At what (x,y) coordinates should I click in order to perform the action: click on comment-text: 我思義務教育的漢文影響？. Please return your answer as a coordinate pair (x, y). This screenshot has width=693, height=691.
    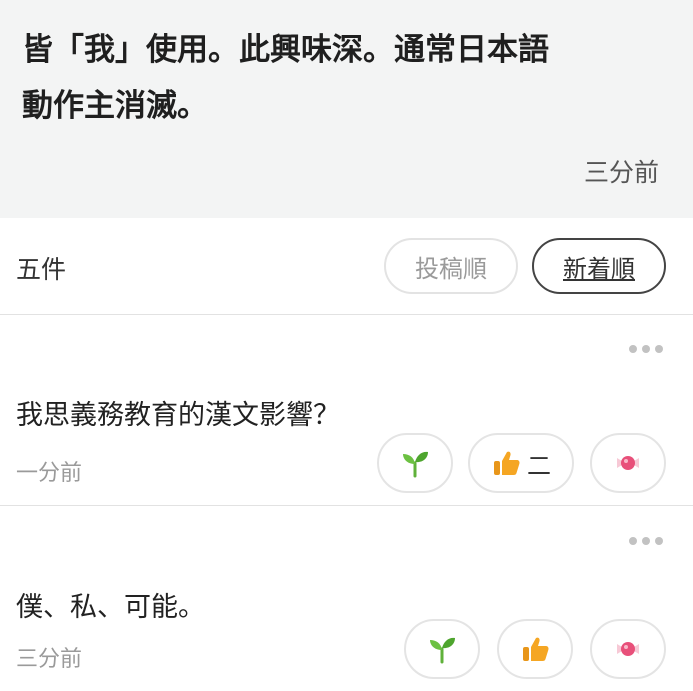
    Looking at the image, I should click on (178, 415).